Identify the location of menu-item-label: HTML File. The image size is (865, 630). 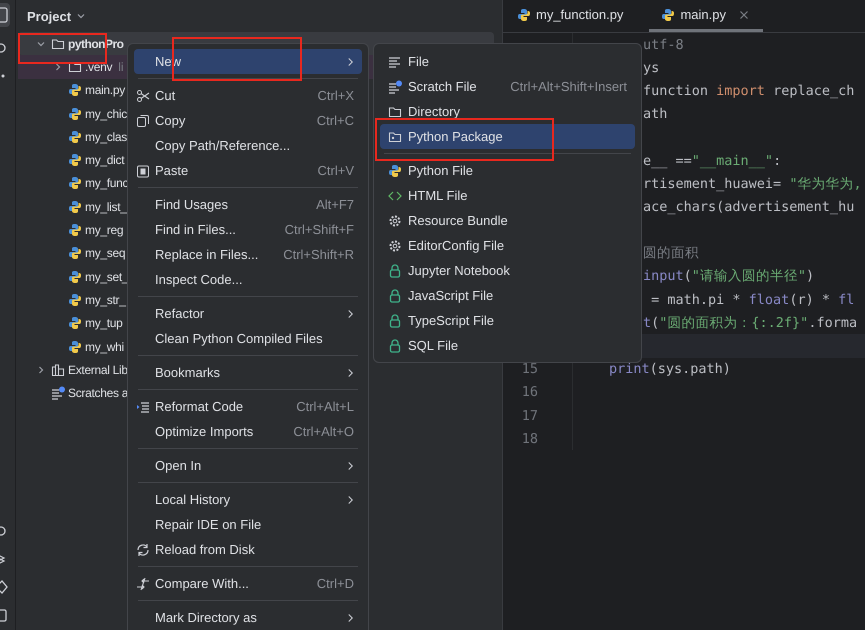
(438, 195).